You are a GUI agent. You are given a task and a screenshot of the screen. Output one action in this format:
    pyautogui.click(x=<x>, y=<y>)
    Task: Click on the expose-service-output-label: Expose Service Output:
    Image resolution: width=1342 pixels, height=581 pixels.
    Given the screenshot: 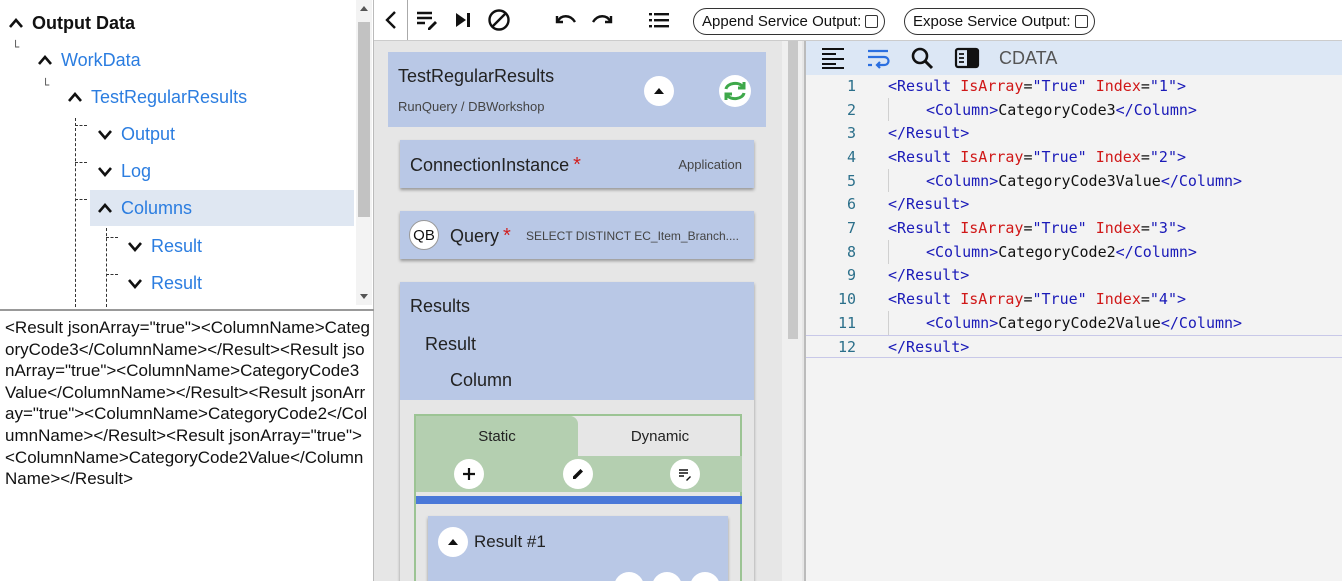 What is the action you would take?
    pyautogui.click(x=992, y=21)
    